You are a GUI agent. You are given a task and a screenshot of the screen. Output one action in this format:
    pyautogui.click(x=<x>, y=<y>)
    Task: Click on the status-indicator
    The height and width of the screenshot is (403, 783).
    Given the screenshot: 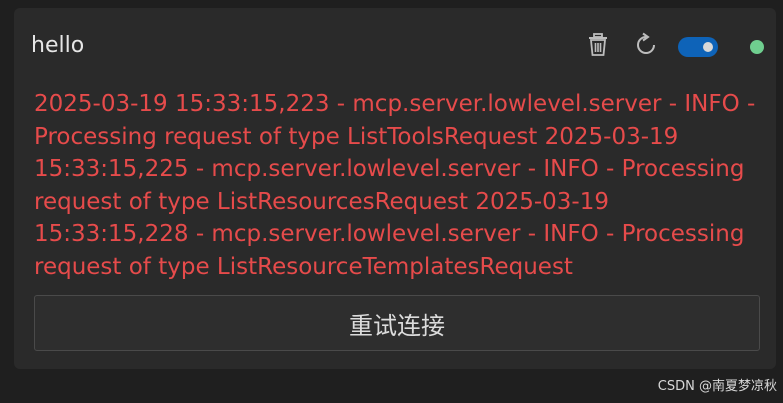 What is the action you would take?
    pyautogui.click(x=757, y=47)
    